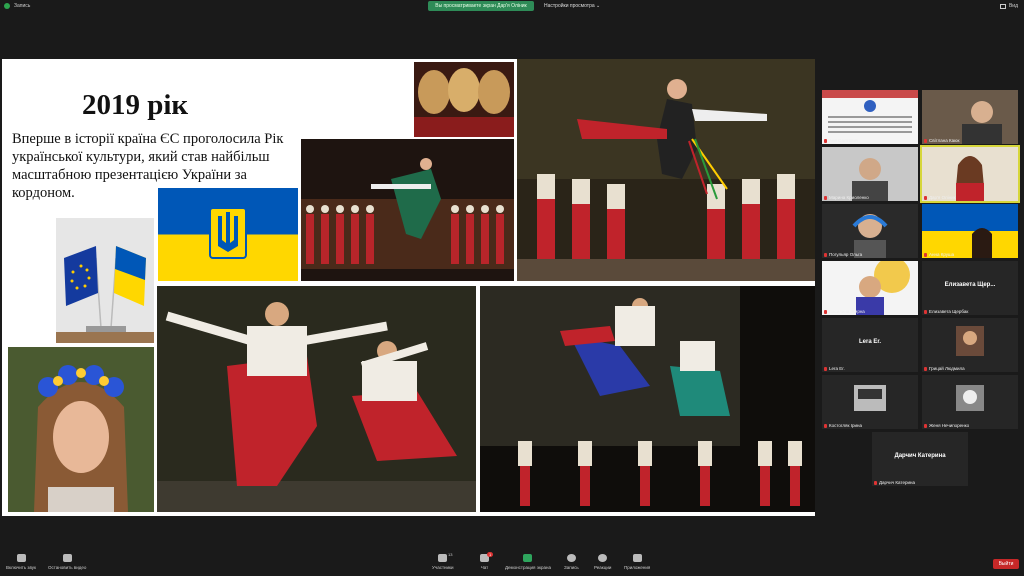 The width and height of the screenshot is (1024, 576). What do you see at coordinates (135, 105) in the screenshot?
I see `slide-title: 2019 рік` at bounding box center [135, 105].